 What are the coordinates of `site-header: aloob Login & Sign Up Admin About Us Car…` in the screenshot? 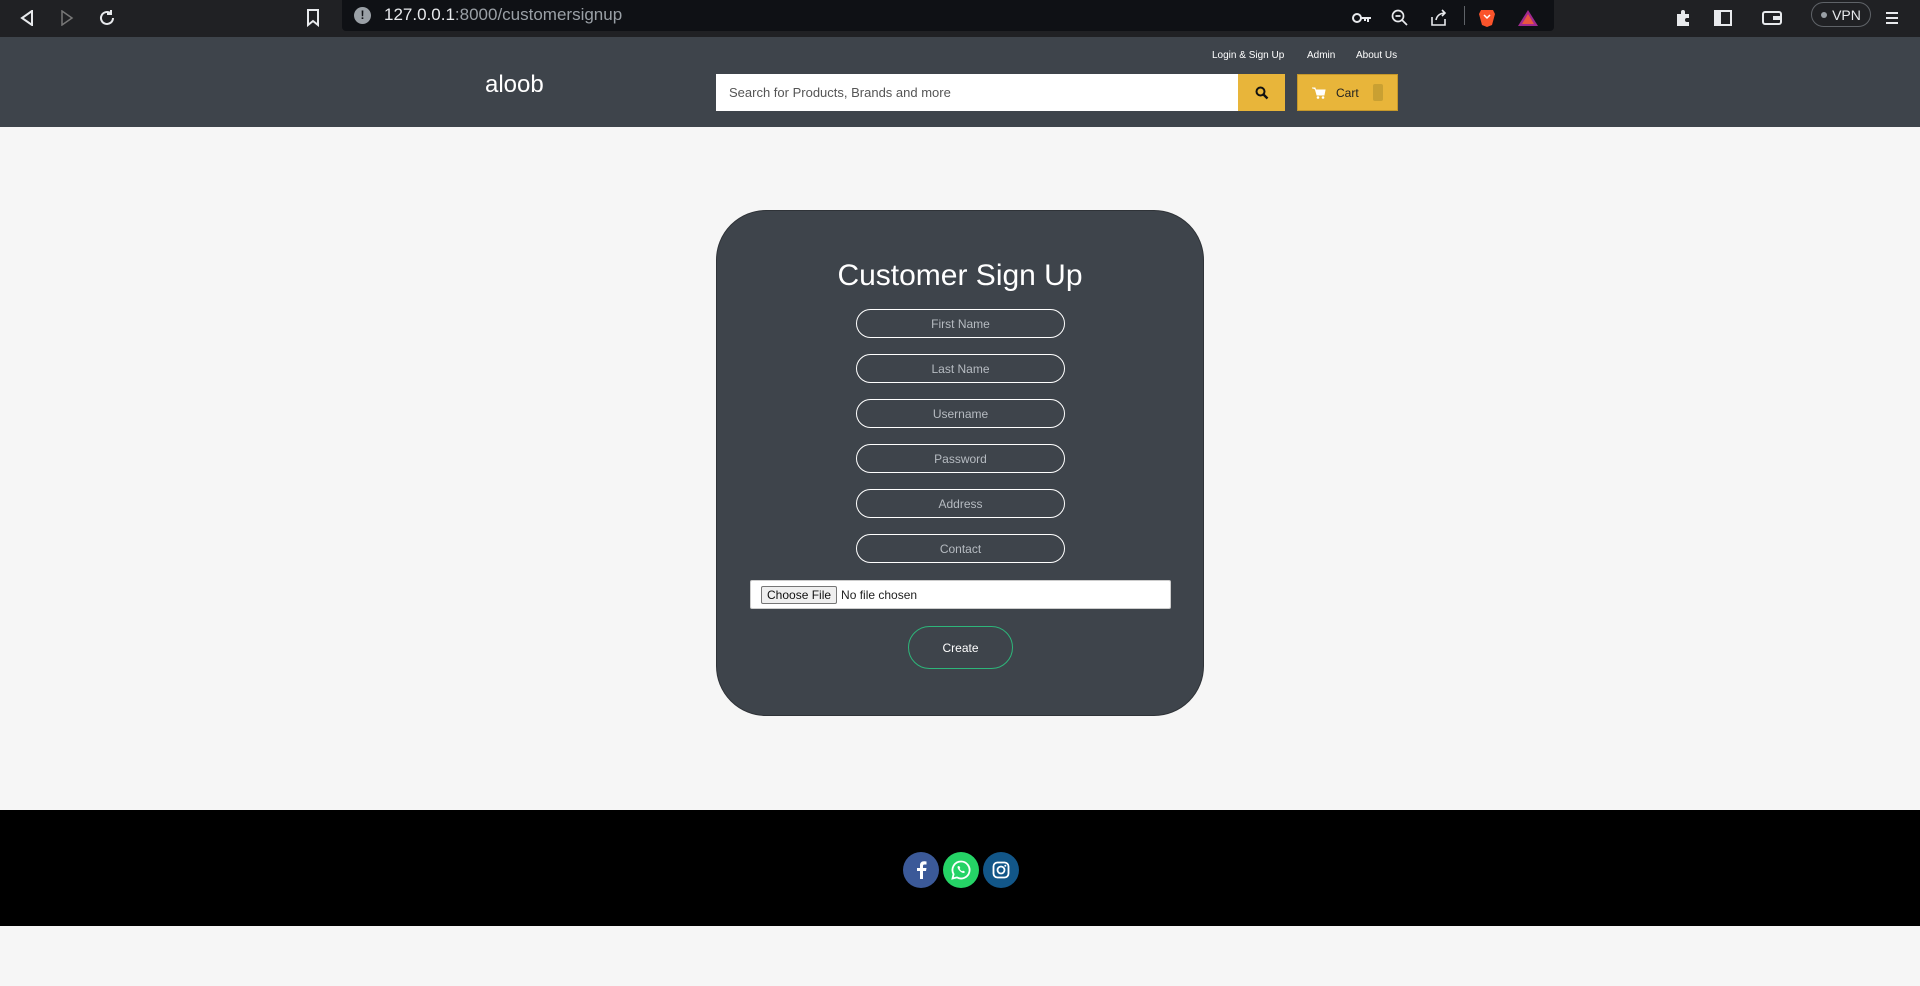 It's located at (960, 82).